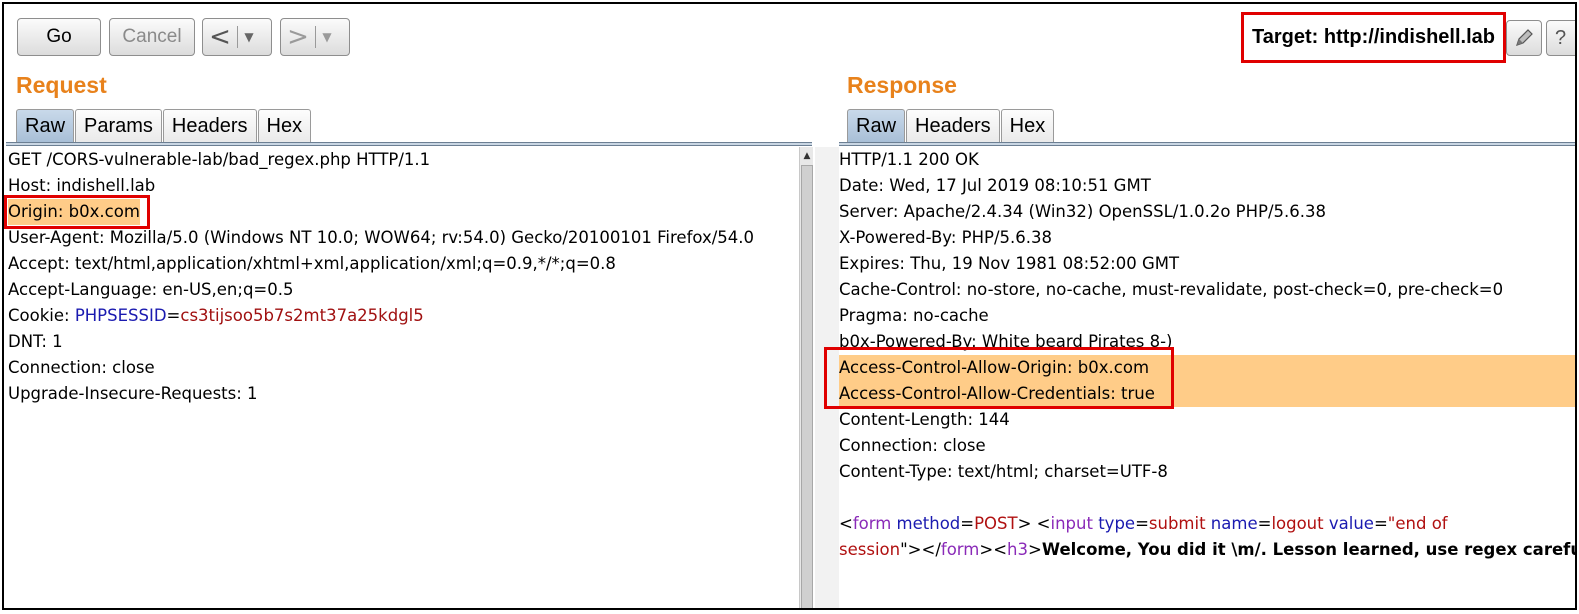 Image resolution: width=1579 pixels, height=614 pixels. What do you see at coordinates (1297, 523) in the screenshot?
I see `html-attr-value: logout` at bounding box center [1297, 523].